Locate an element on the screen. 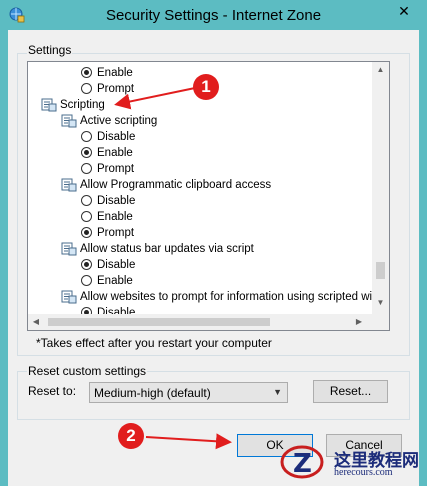 This screenshot has width=427, height=486. tree-row-label: Allow Programmatic clipboard access is located at coordinates (176, 185).